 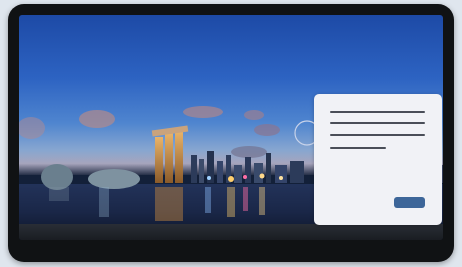 I want to click on dialog-window, so click(x=378, y=159).